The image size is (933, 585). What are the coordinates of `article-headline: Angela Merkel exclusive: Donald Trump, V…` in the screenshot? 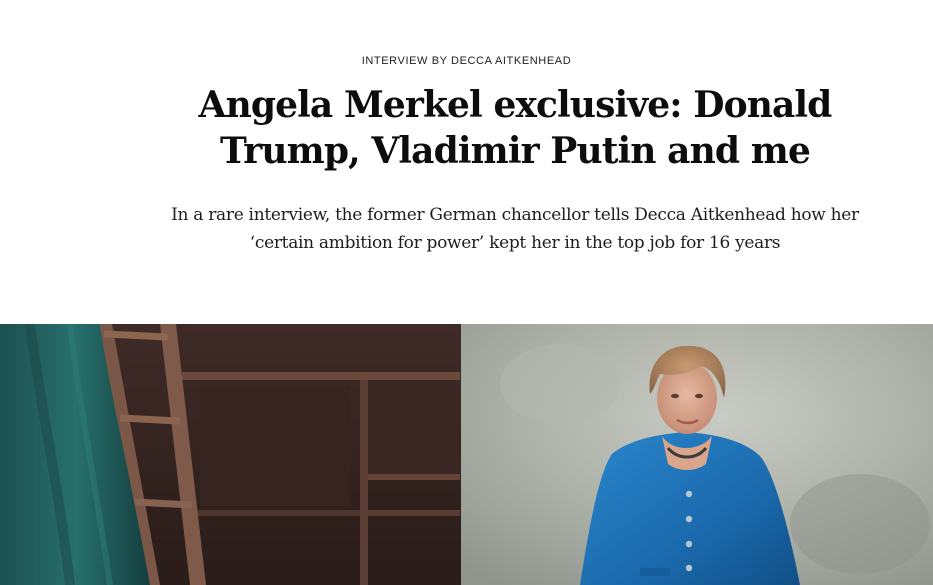 It's located at (515, 128).